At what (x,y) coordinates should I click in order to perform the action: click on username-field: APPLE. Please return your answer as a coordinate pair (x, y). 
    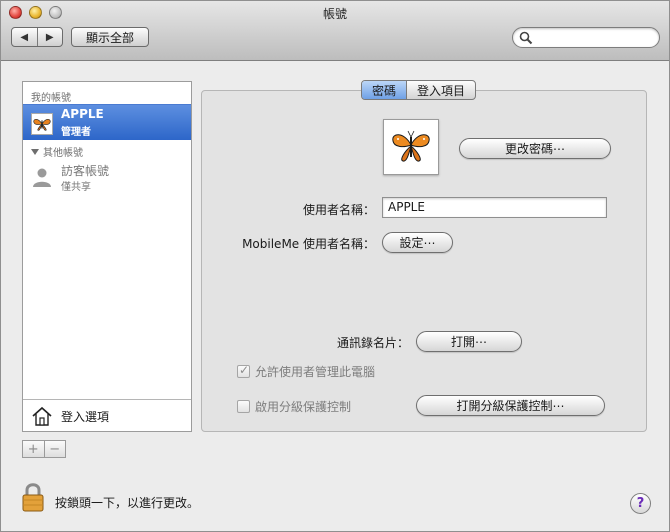
    Looking at the image, I should click on (494, 207).